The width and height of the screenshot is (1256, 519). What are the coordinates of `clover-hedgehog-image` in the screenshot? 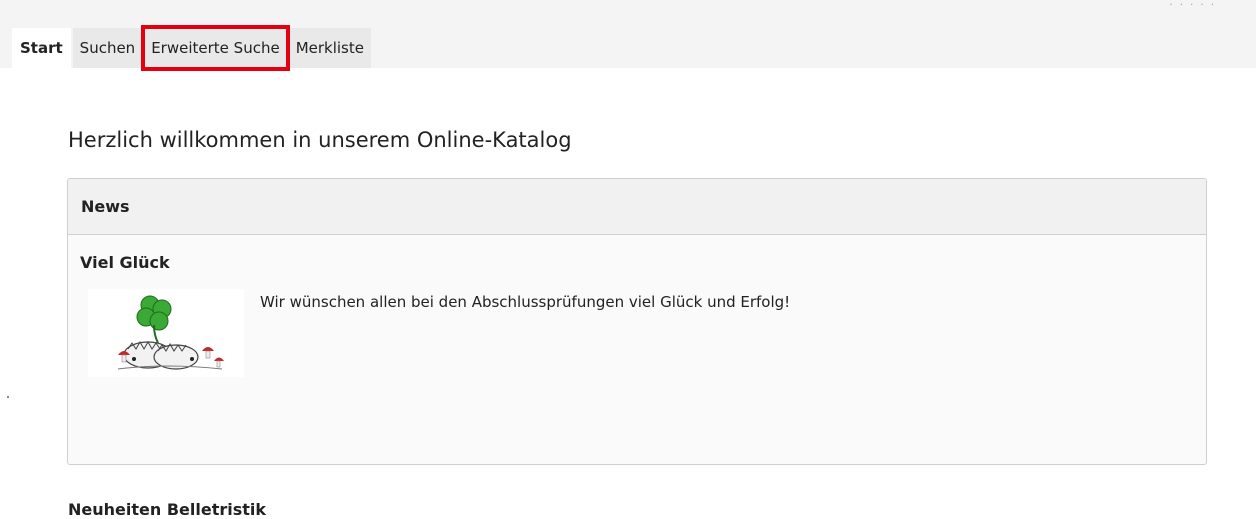 It's located at (166, 333).